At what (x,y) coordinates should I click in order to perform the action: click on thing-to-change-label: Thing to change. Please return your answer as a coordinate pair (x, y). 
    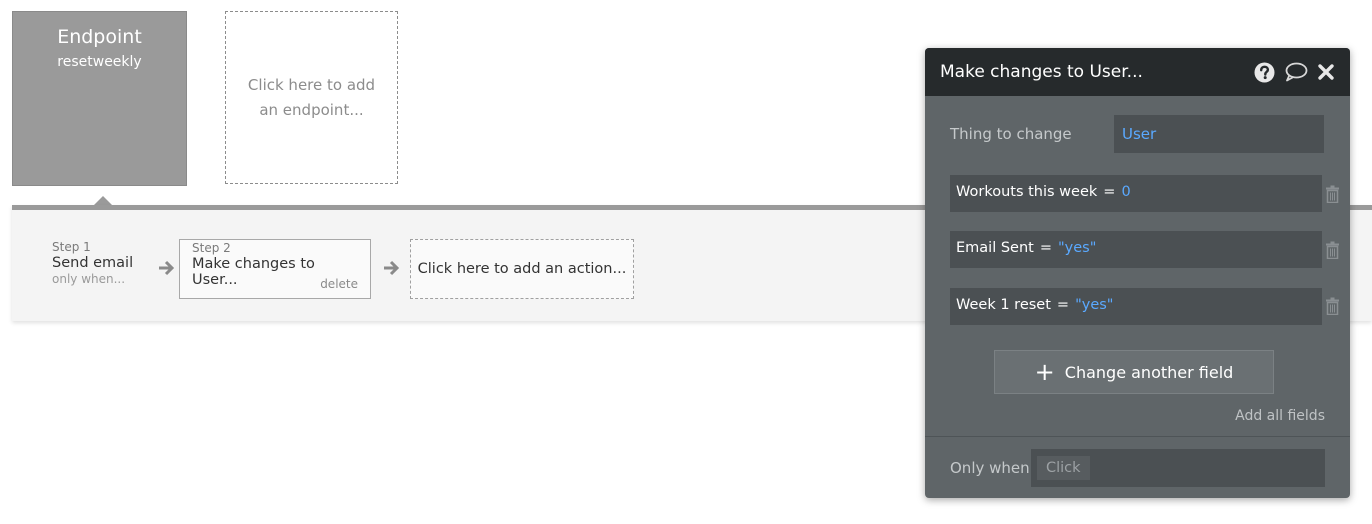
    Looking at the image, I should click on (1011, 134).